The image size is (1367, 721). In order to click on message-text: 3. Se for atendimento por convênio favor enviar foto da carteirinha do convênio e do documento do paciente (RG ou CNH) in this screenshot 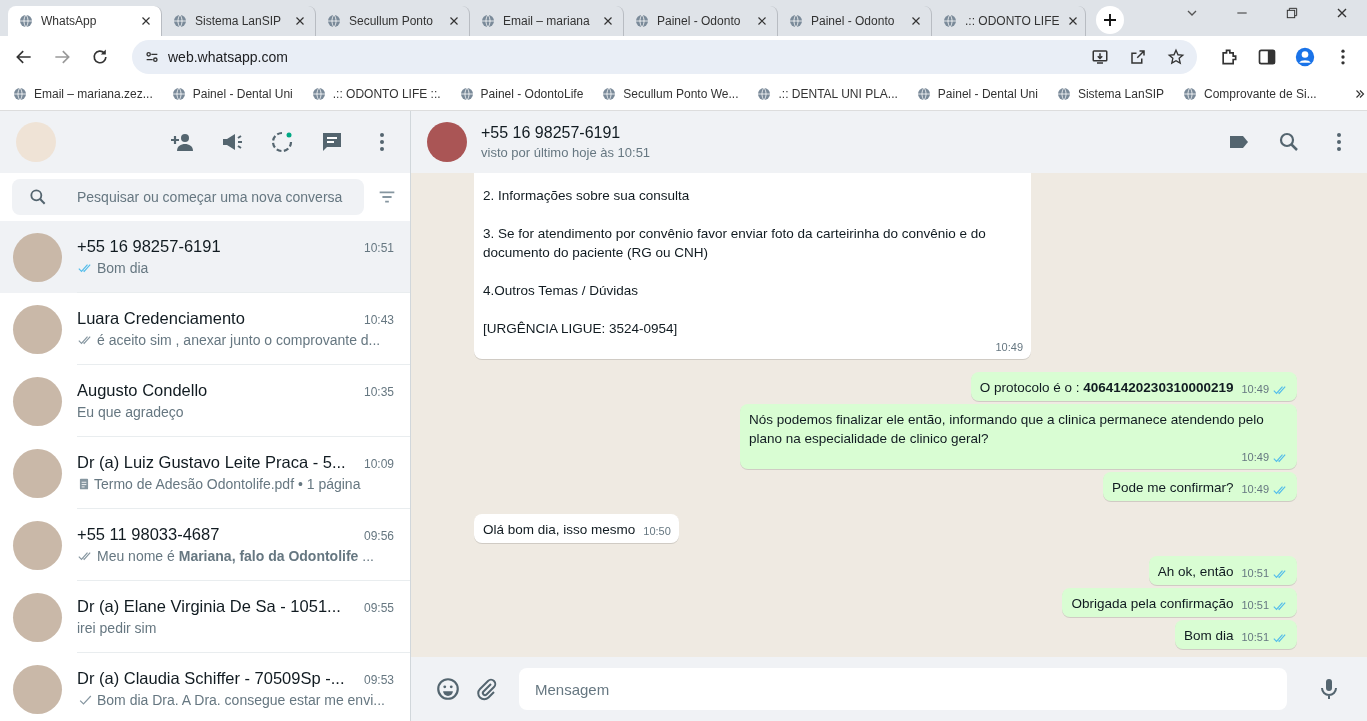, I will do `click(735, 243)`.